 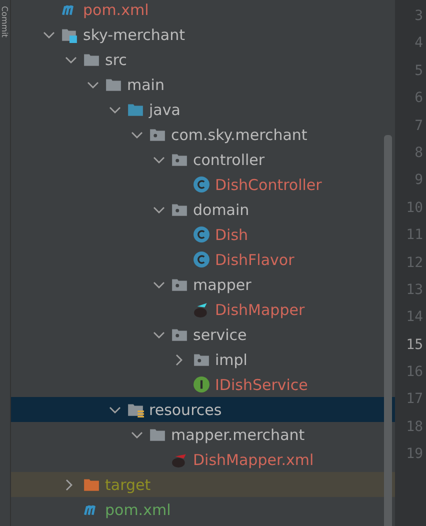 I want to click on interface-icon, so click(x=201, y=384).